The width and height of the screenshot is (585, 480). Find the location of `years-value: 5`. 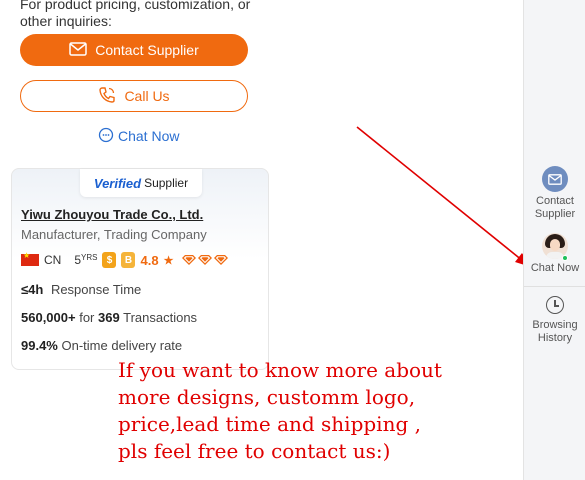

years-value: 5 is located at coordinates (78, 260).